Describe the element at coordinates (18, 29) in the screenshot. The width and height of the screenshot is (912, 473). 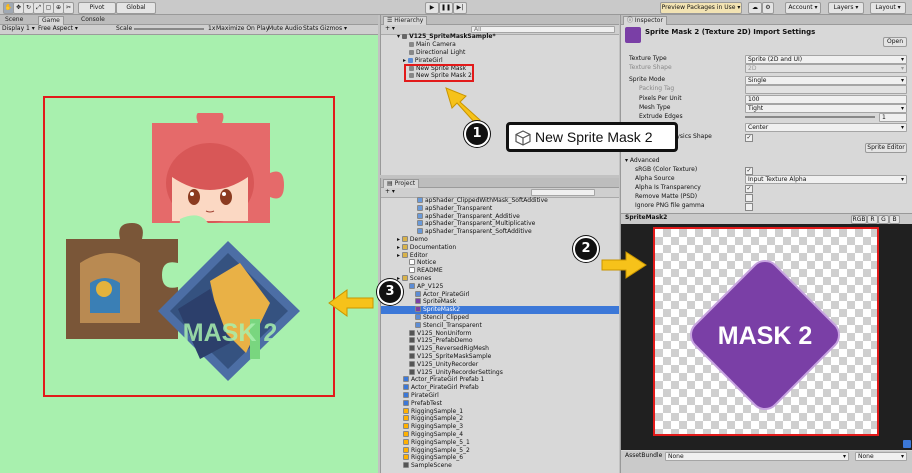
I see `display-dropdown: Display 1 ▾` at that location.